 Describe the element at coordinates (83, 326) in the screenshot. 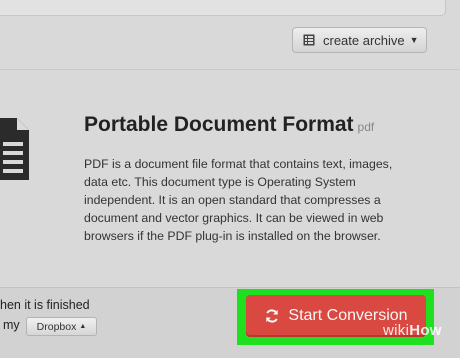

I see `caret-up-icon: ▲` at that location.